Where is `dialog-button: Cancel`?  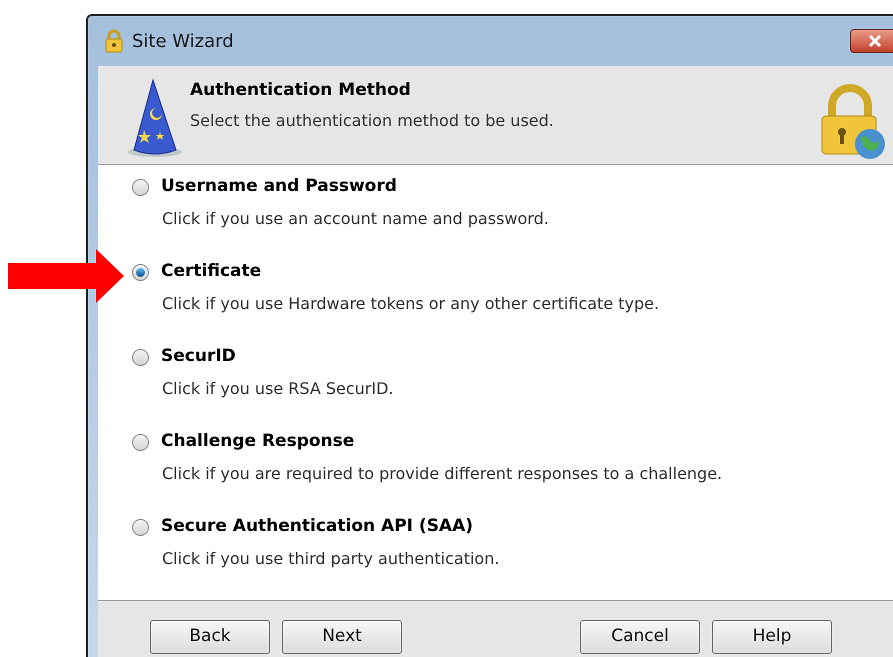
dialog-button: Cancel is located at coordinates (640, 637).